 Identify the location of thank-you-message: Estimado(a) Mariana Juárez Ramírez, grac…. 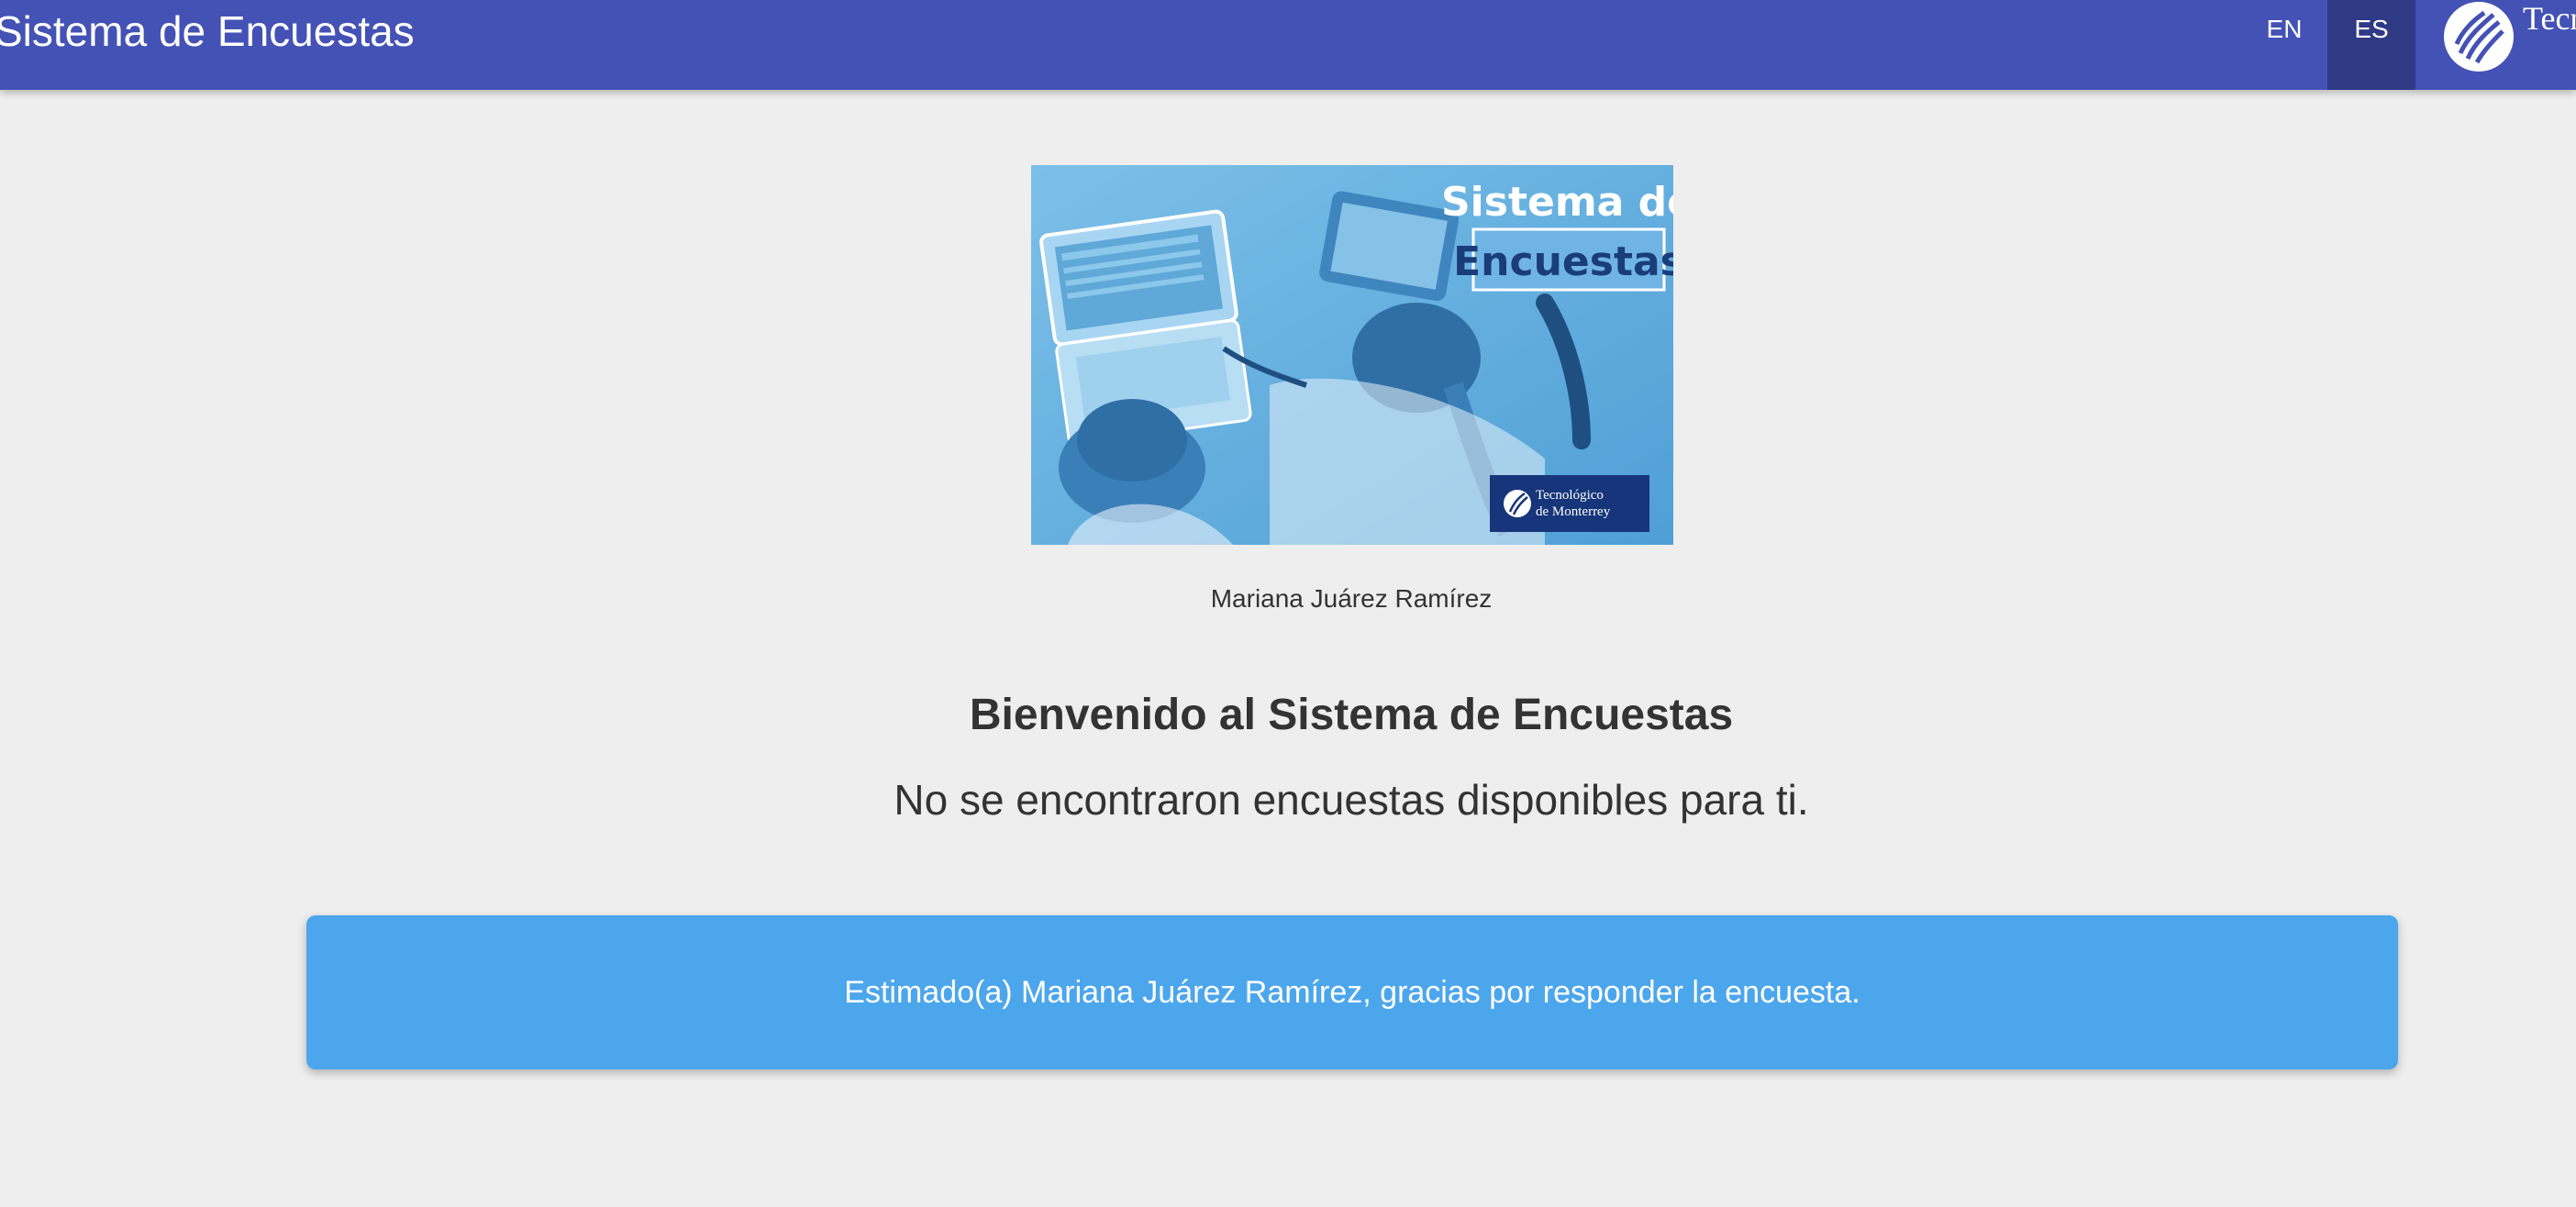
(1352, 992).